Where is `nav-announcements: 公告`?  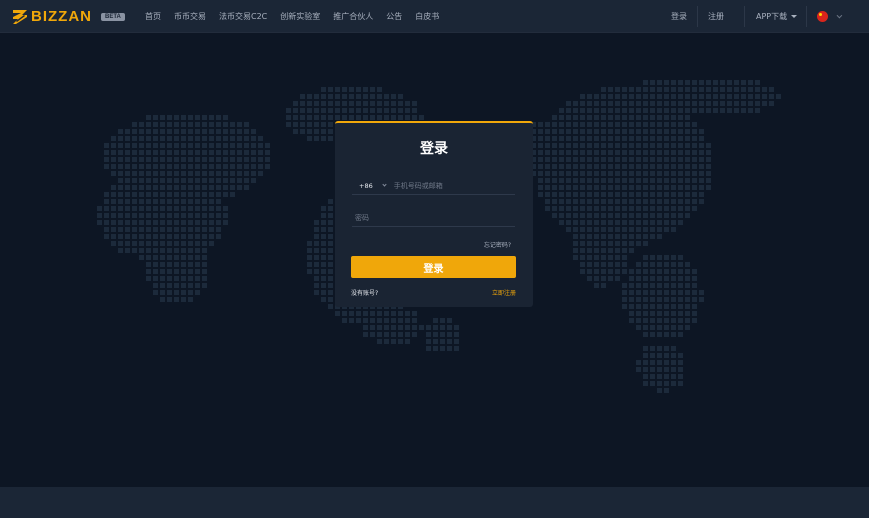
nav-announcements: 公告 is located at coordinates (394, 16).